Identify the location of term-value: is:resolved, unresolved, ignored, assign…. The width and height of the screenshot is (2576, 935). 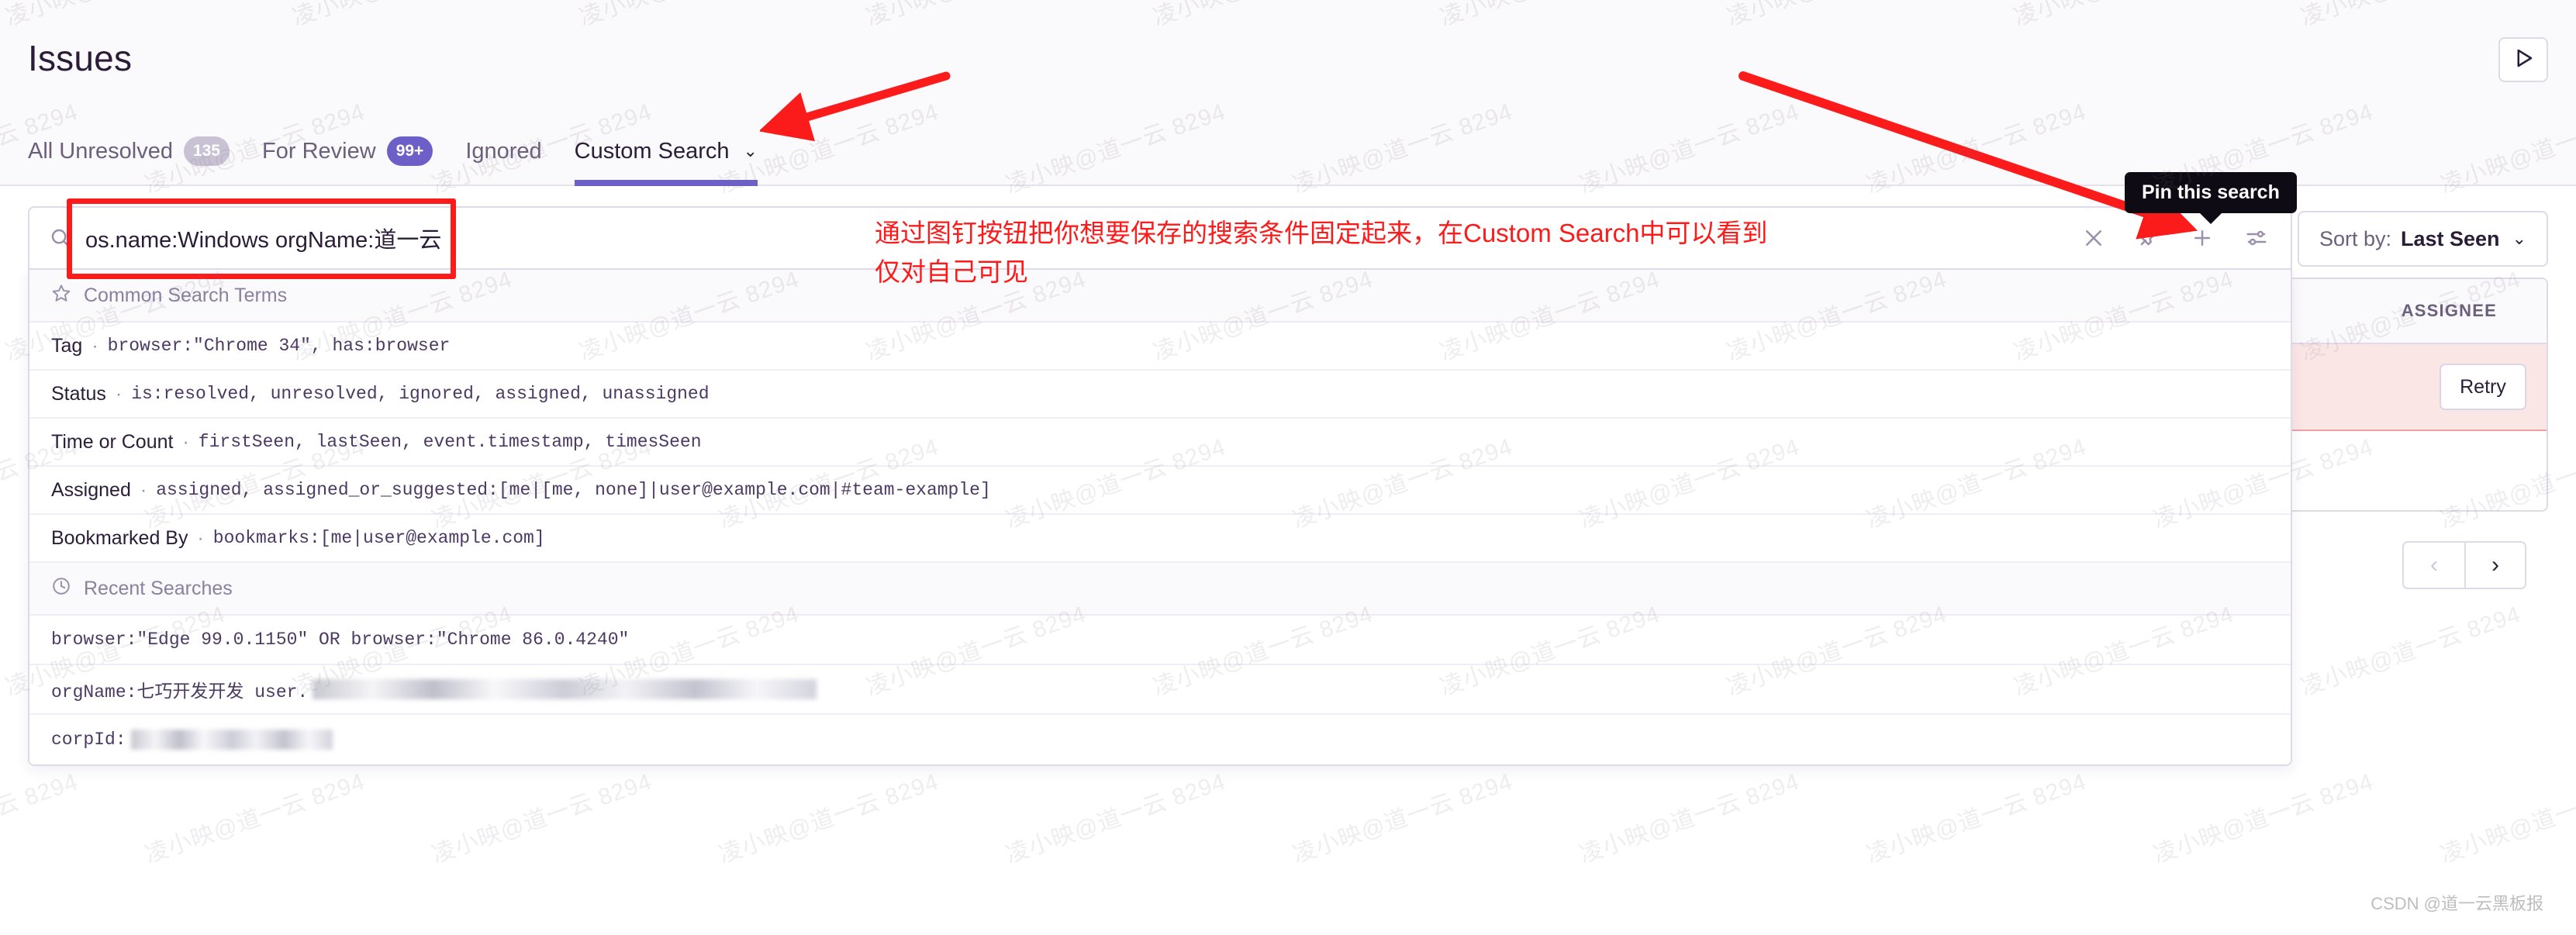
(421, 394).